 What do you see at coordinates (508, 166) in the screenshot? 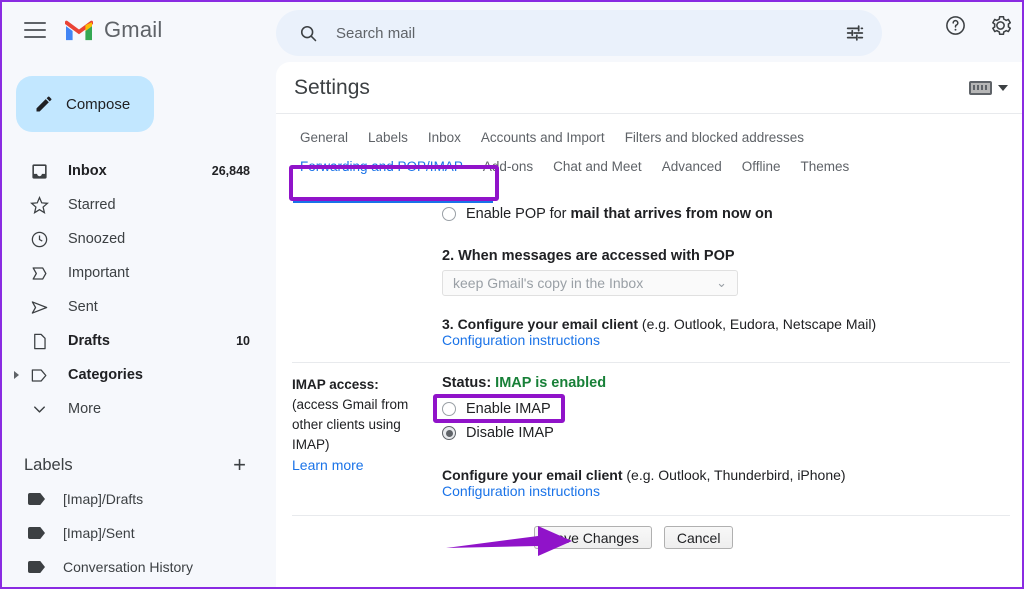
I see `tab-add-ons: Add-ons` at bounding box center [508, 166].